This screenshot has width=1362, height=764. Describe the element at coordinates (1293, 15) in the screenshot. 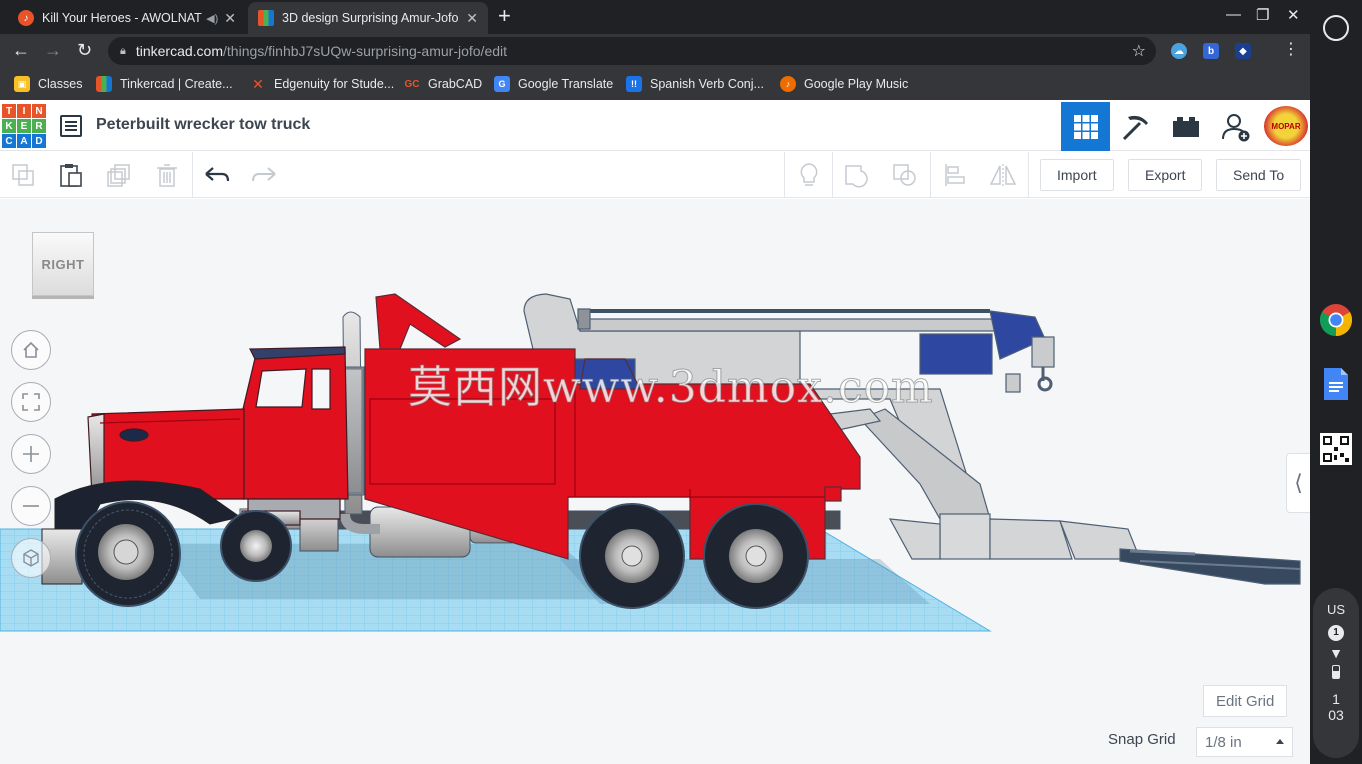

I see `close-window-icon: ✕` at that location.